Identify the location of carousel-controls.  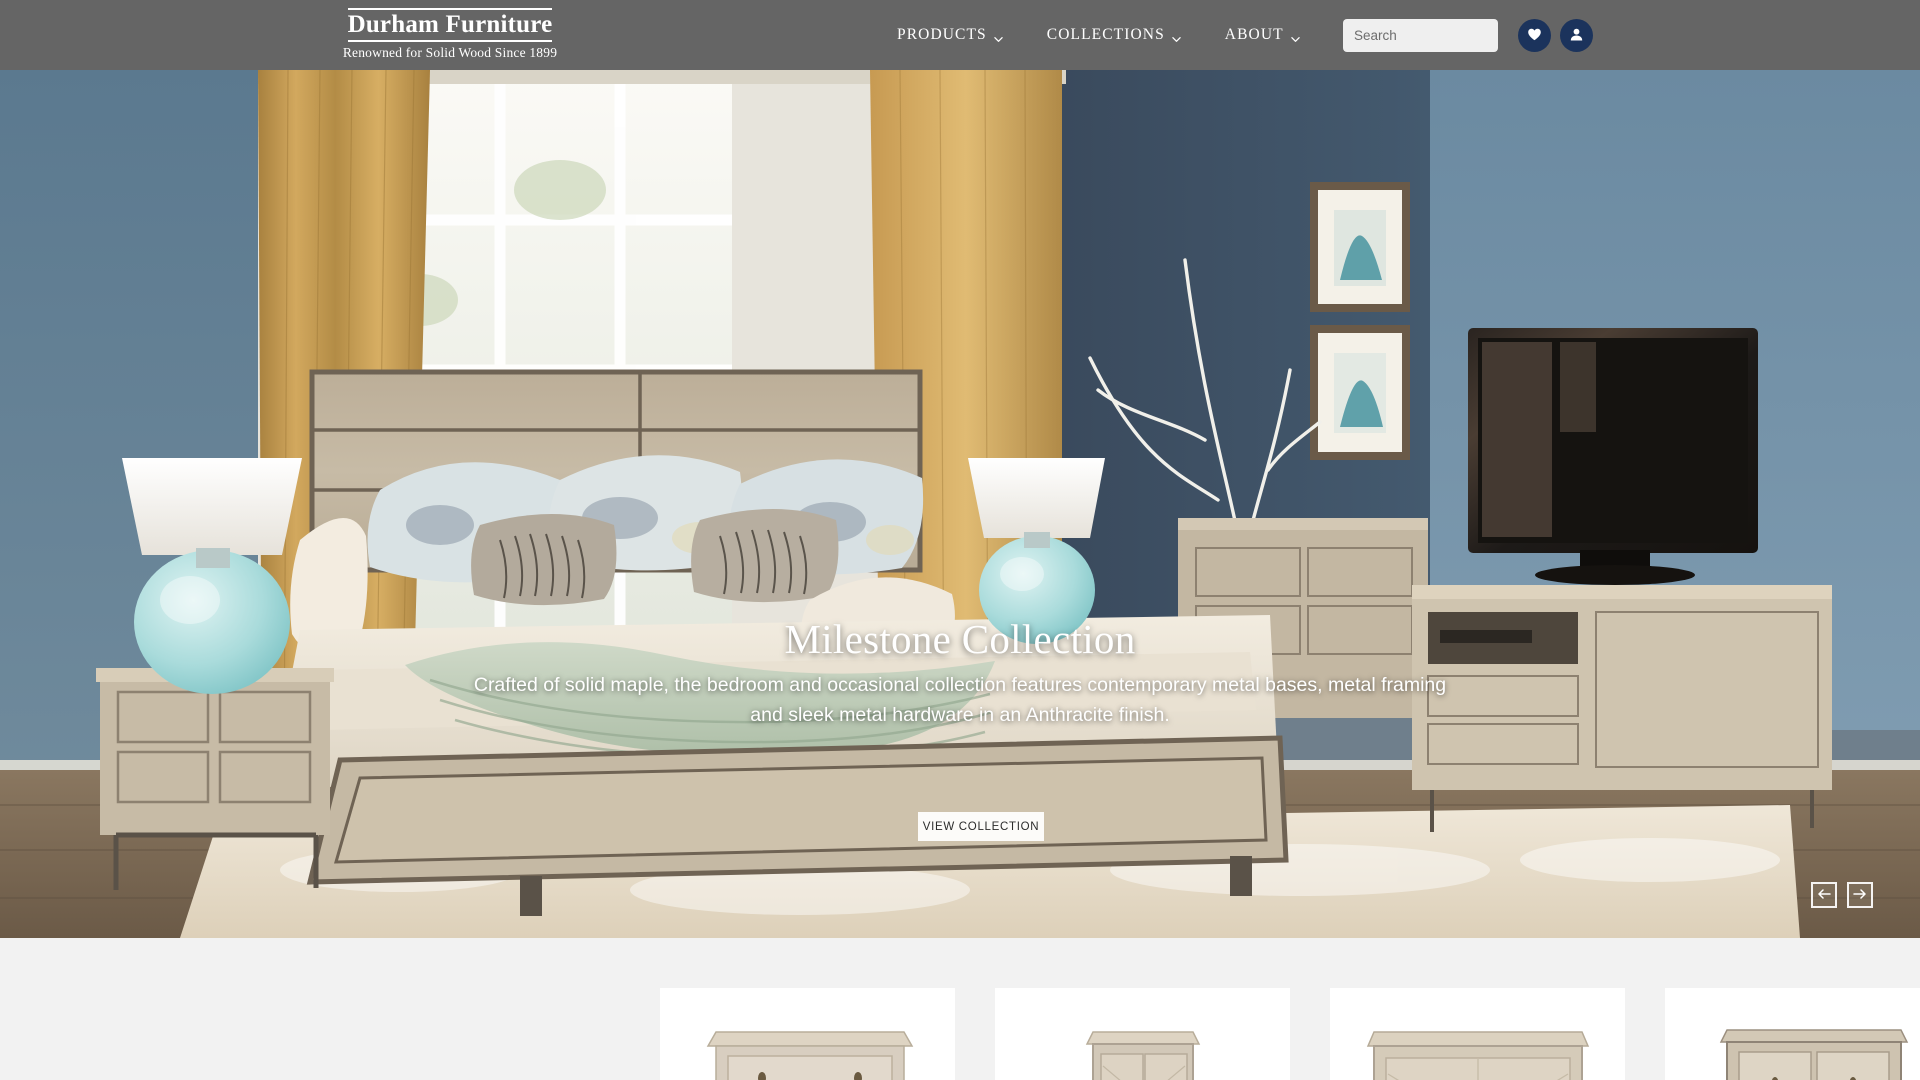
(1842, 895).